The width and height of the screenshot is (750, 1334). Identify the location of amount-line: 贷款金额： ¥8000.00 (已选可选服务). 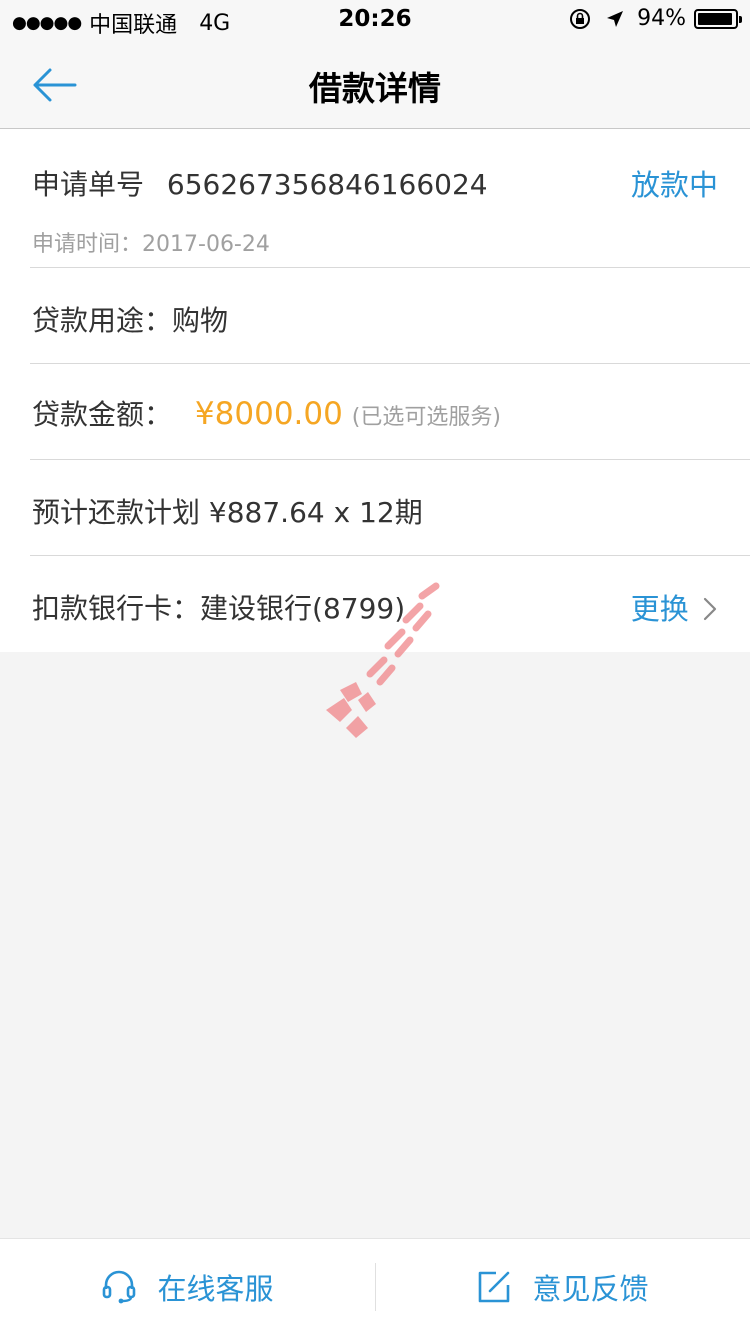
(266, 413).